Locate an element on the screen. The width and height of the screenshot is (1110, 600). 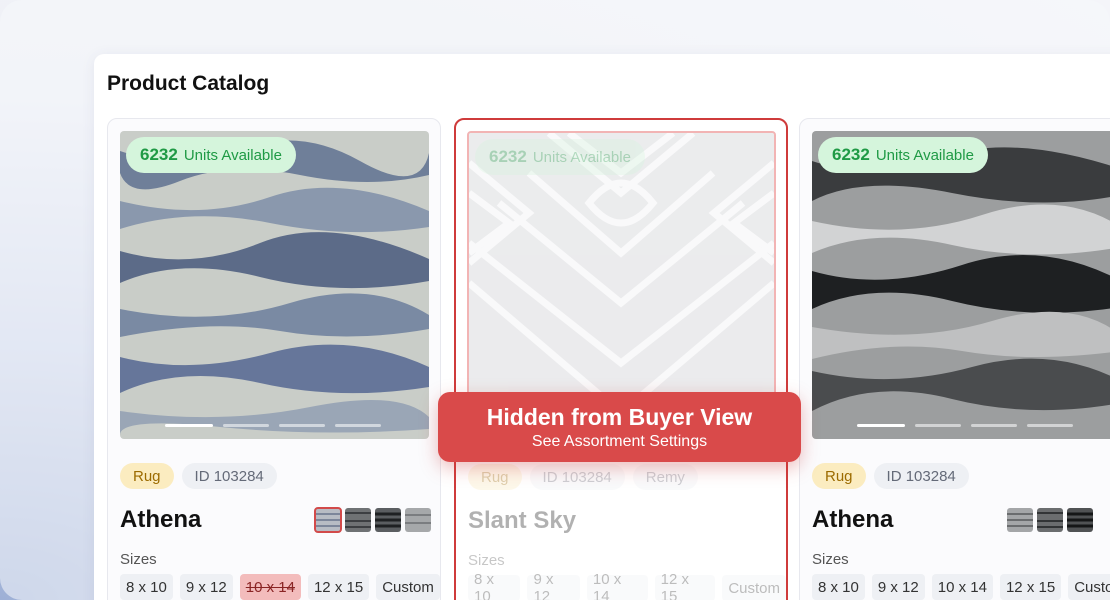
collection-tag: Remy is located at coordinates (665, 477).